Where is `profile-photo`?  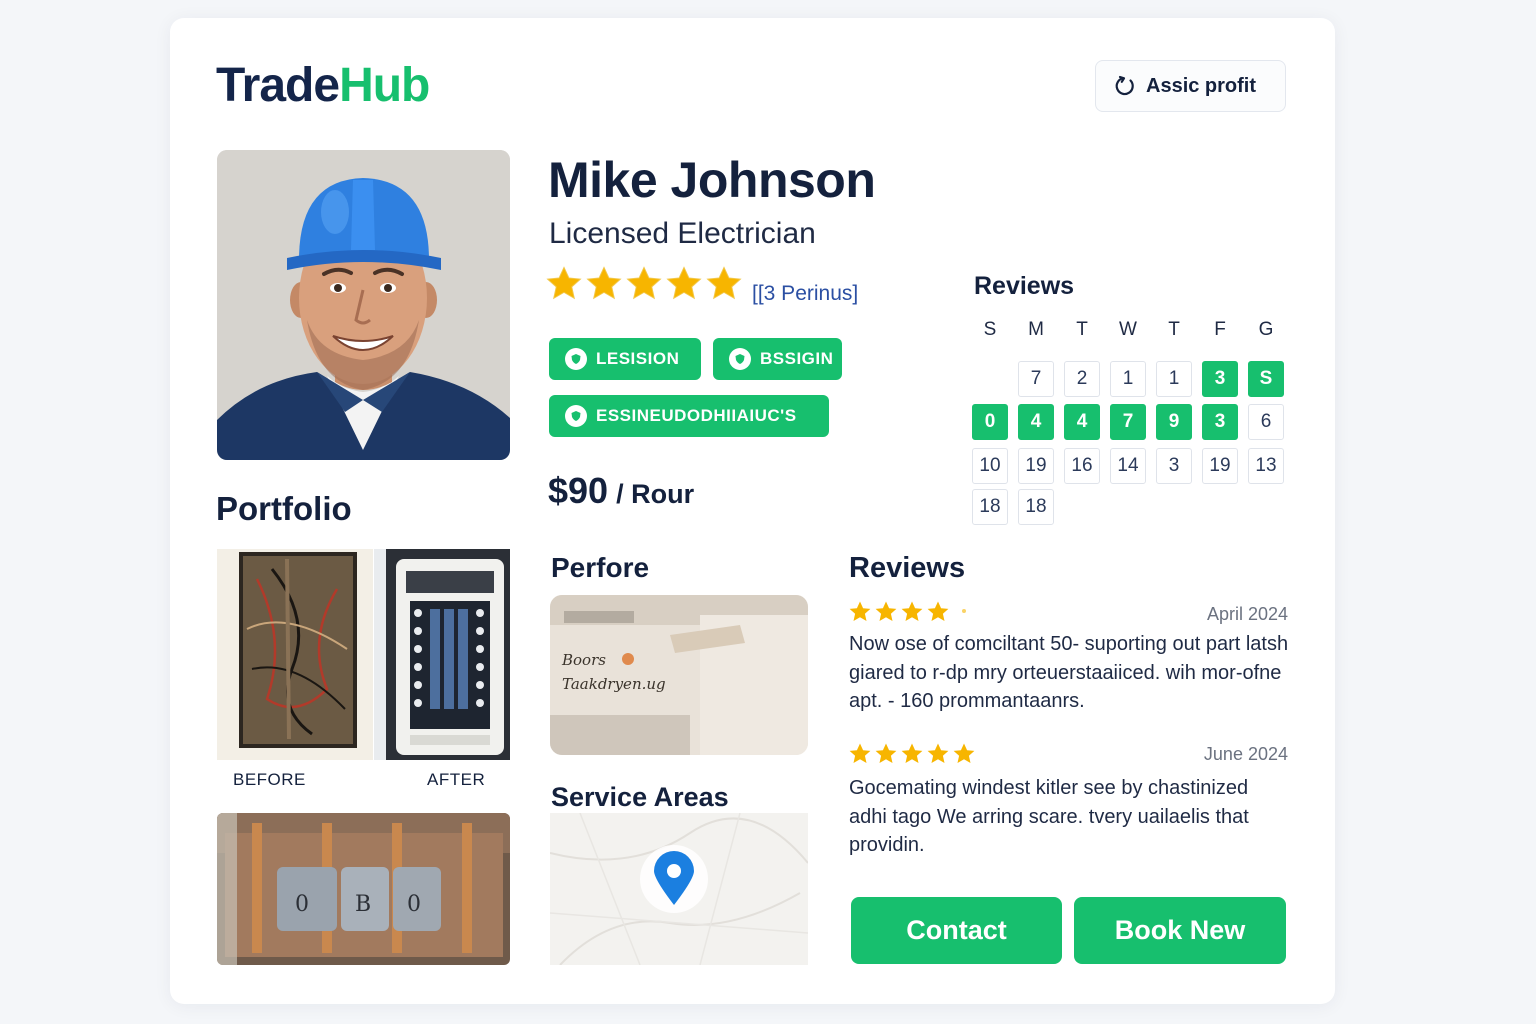 profile-photo is located at coordinates (363, 305).